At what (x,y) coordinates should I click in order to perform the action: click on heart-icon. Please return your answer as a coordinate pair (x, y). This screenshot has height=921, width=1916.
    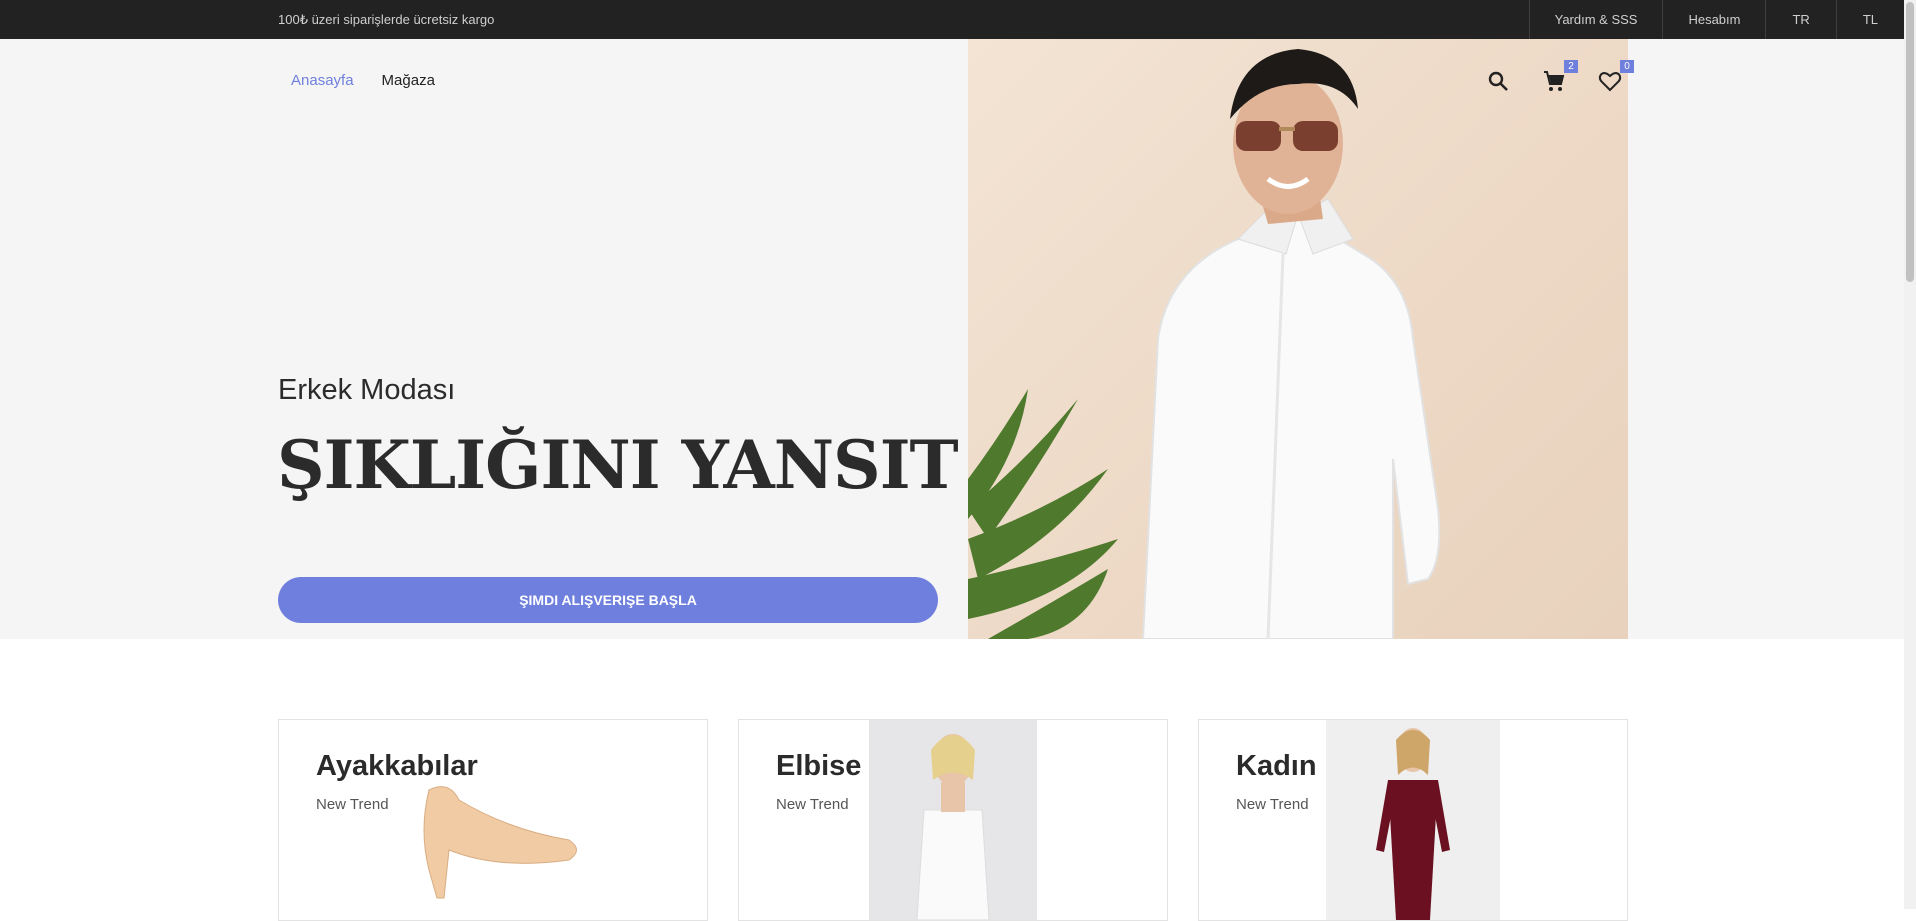
    Looking at the image, I should click on (1610, 82).